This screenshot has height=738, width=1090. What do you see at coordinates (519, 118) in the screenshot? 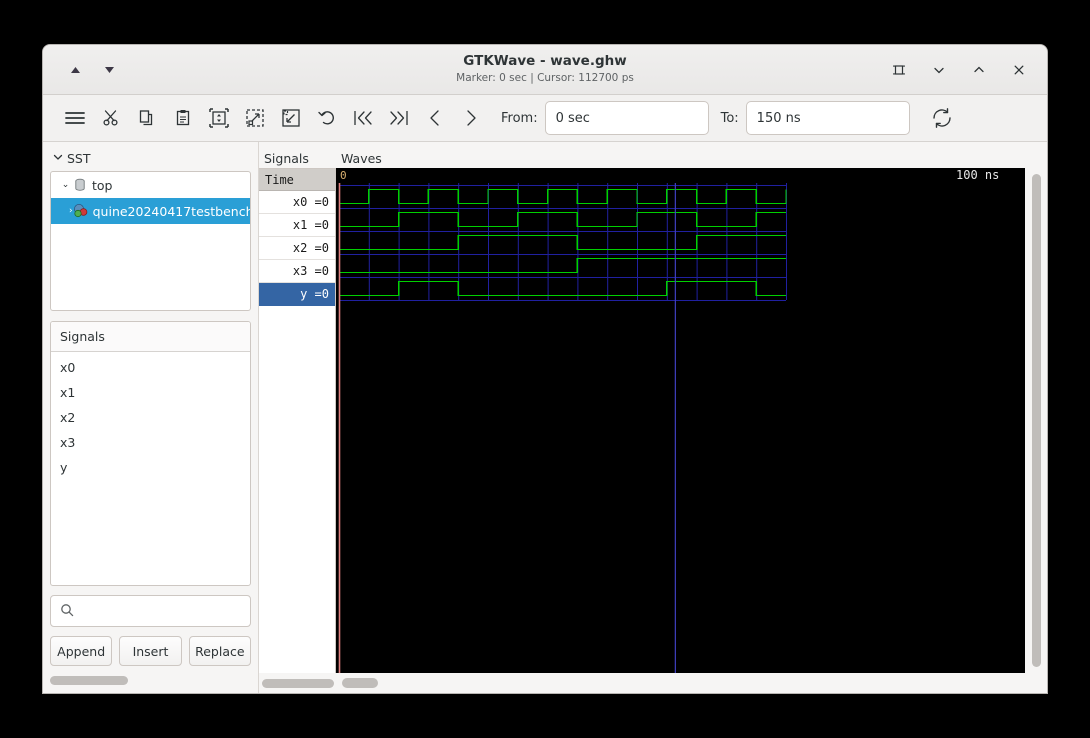
I see `from-label: From:` at bounding box center [519, 118].